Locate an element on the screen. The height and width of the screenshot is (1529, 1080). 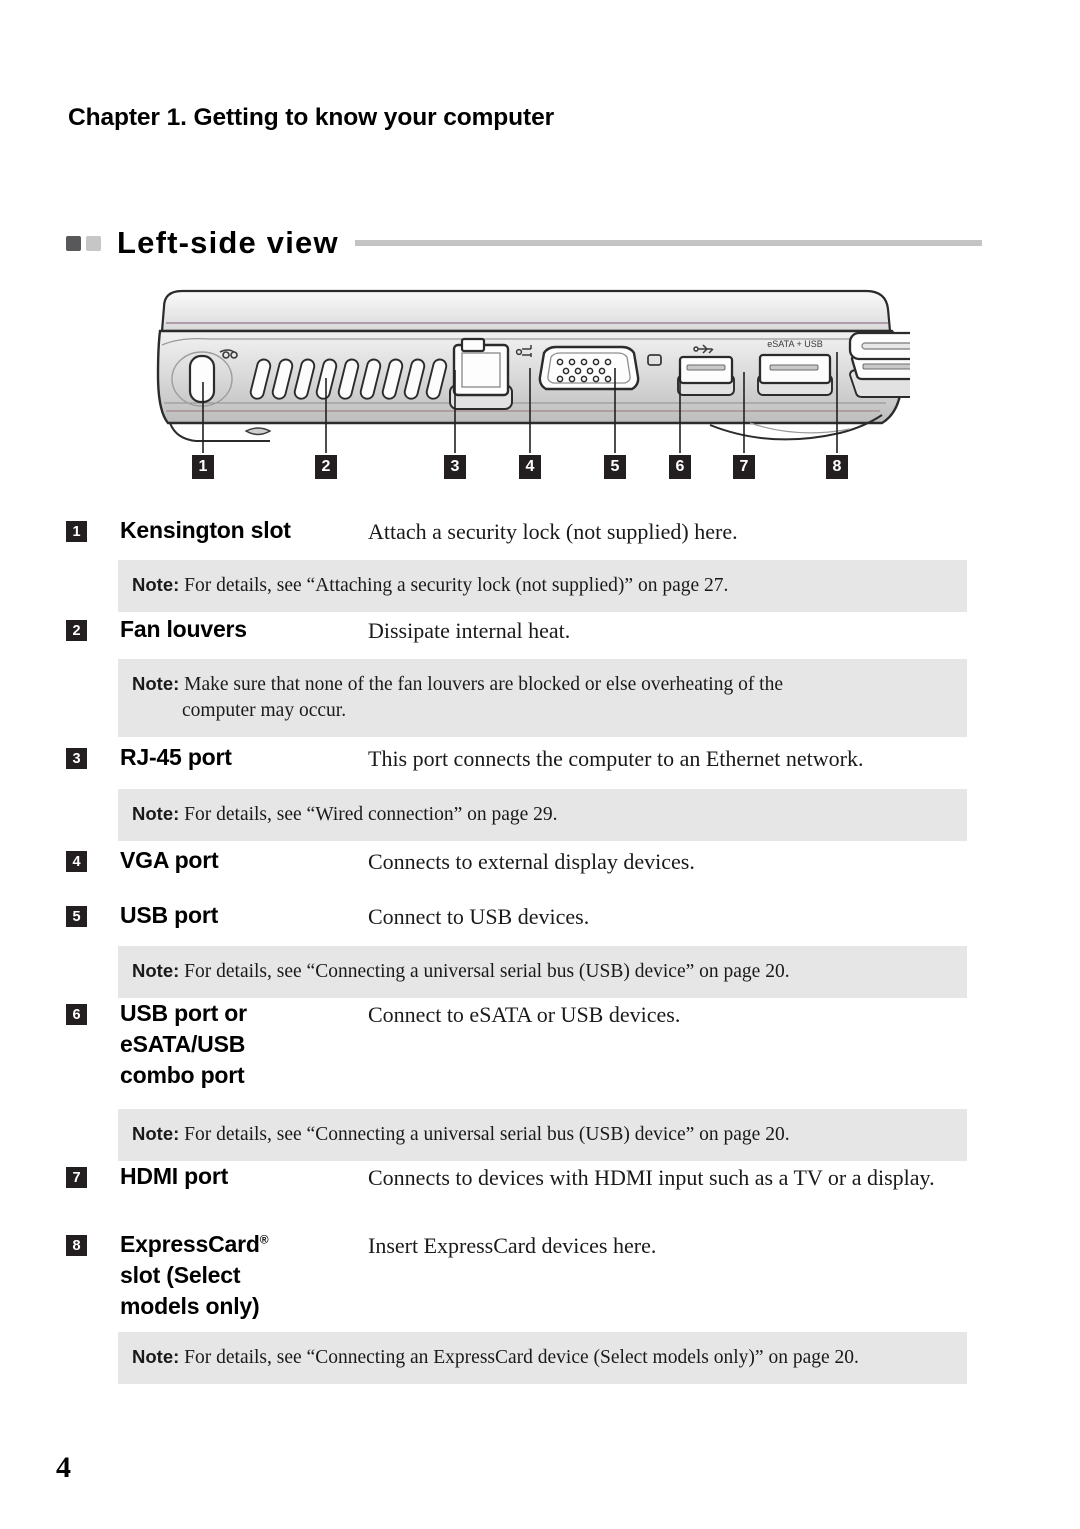
item-badge-7: 7 is located at coordinates (76, 1177).